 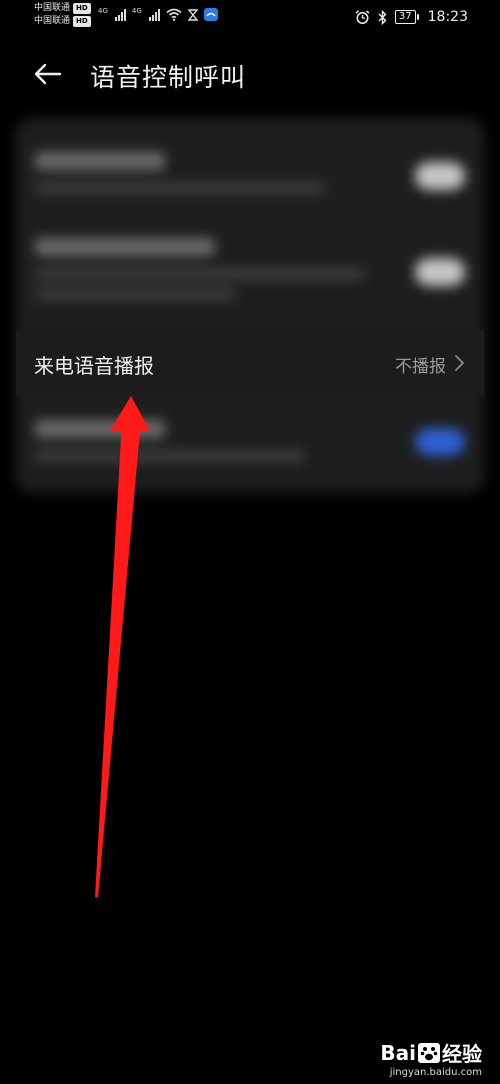 What do you see at coordinates (168, 77) in the screenshot?
I see `page-title: 语音控制呼叫` at bounding box center [168, 77].